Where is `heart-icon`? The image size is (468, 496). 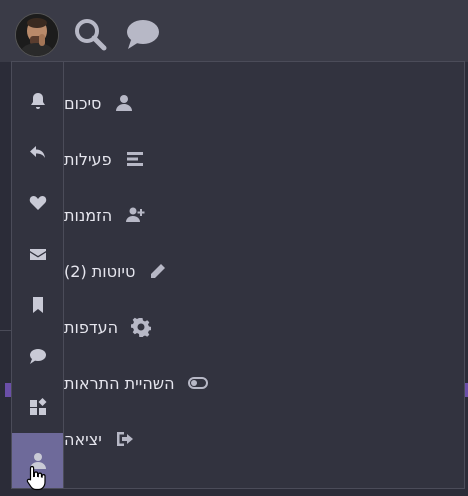
heart-icon is located at coordinates (37, 203).